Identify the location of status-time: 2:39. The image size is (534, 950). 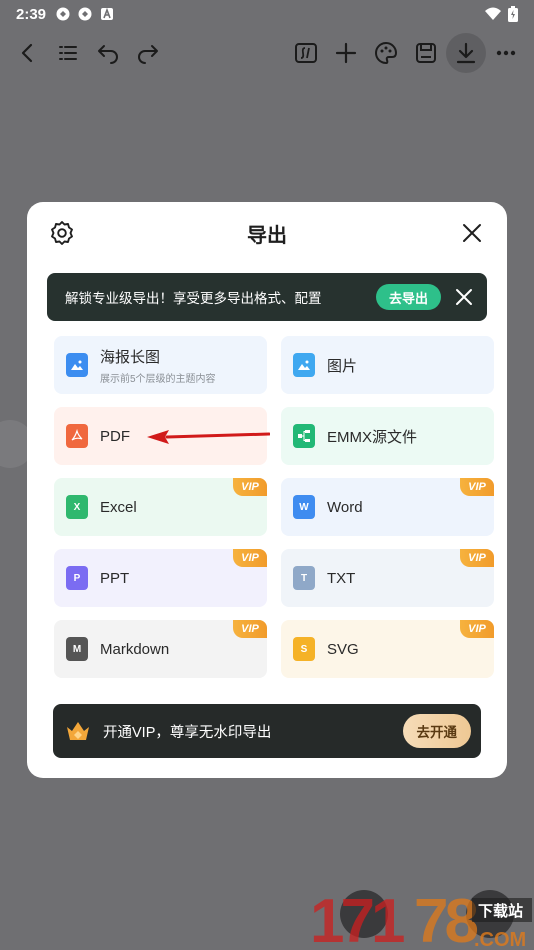
(31, 14).